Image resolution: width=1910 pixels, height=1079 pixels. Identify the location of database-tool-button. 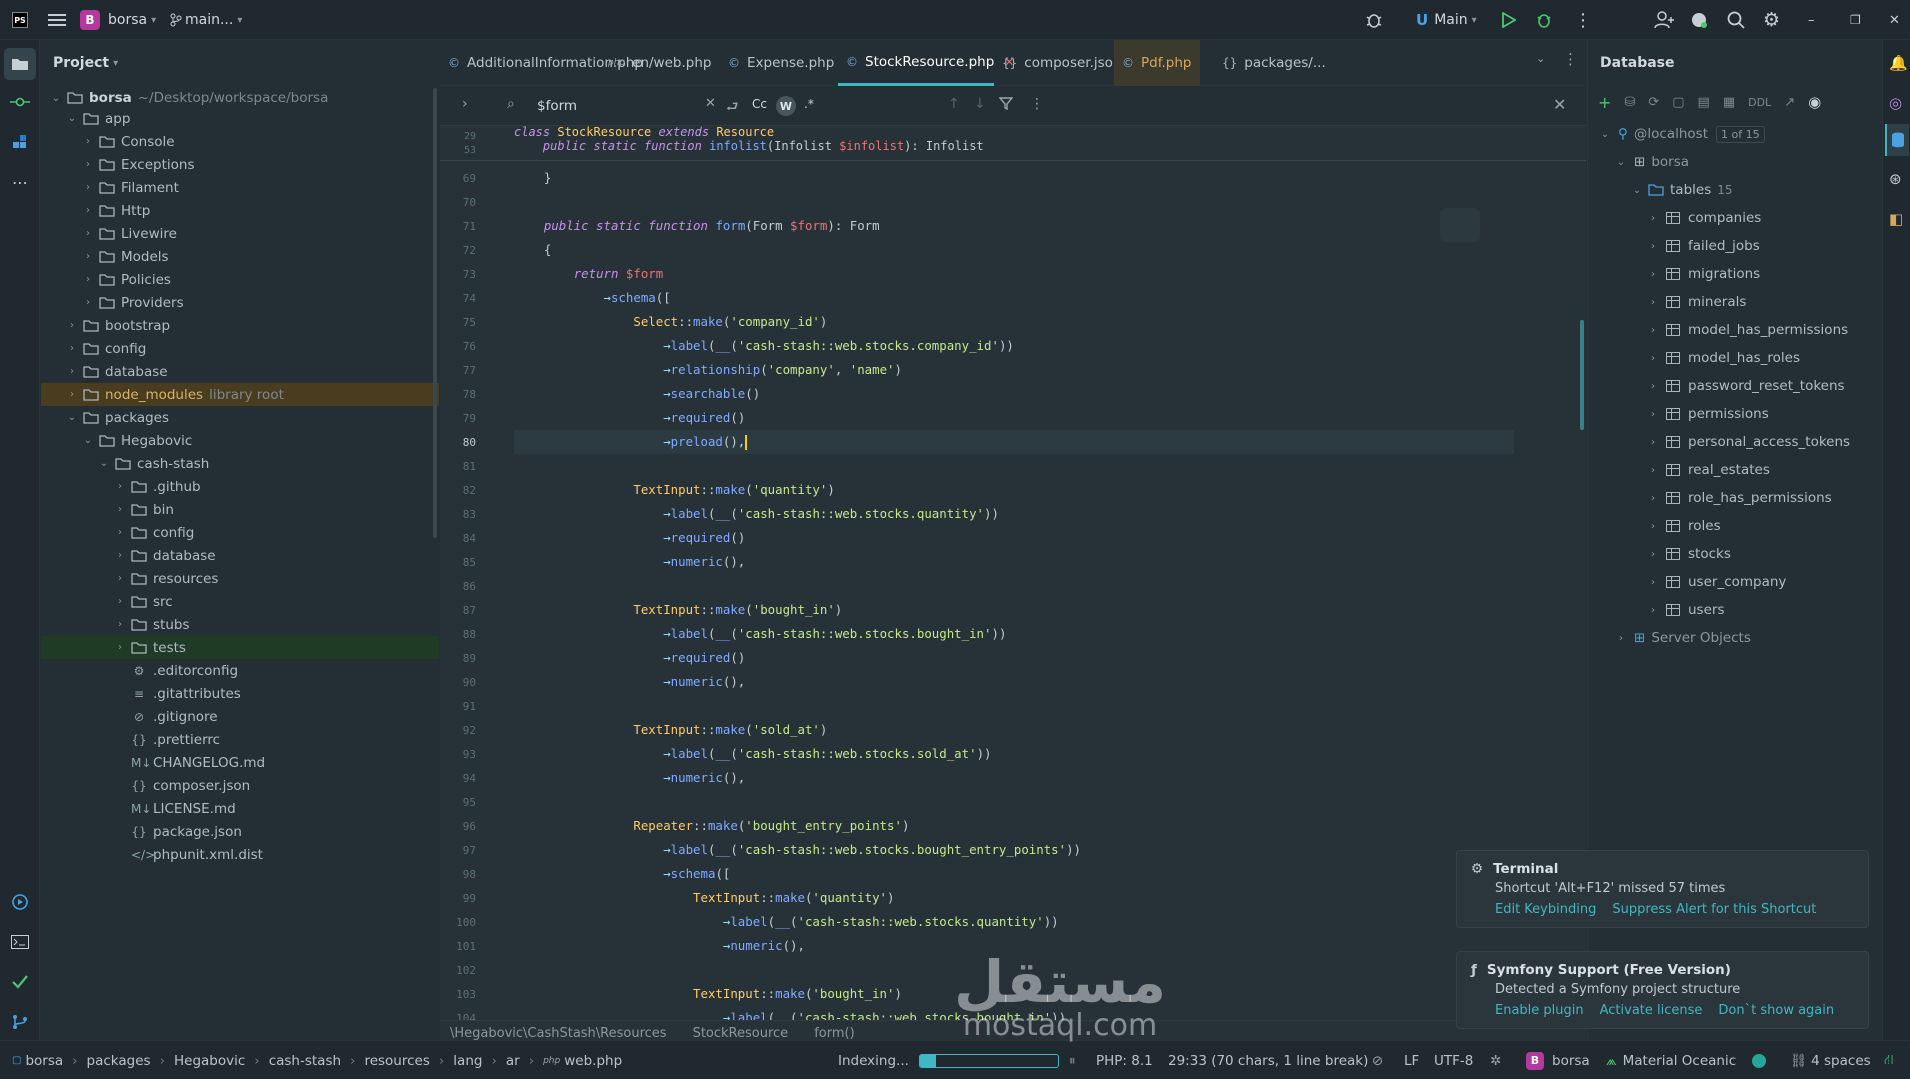
(1897, 140).